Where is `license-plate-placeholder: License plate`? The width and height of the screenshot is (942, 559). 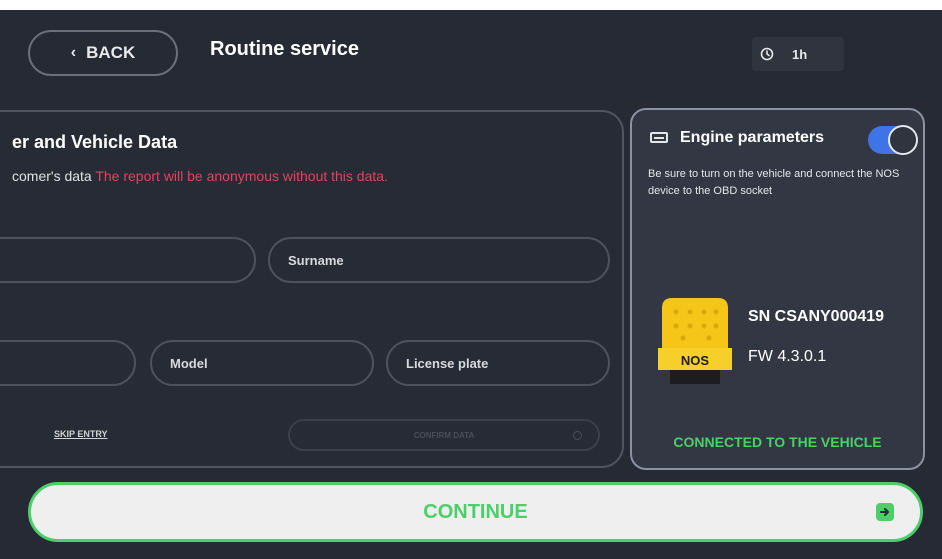
license-plate-placeholder: License plate is located at coordinates (447, 363).